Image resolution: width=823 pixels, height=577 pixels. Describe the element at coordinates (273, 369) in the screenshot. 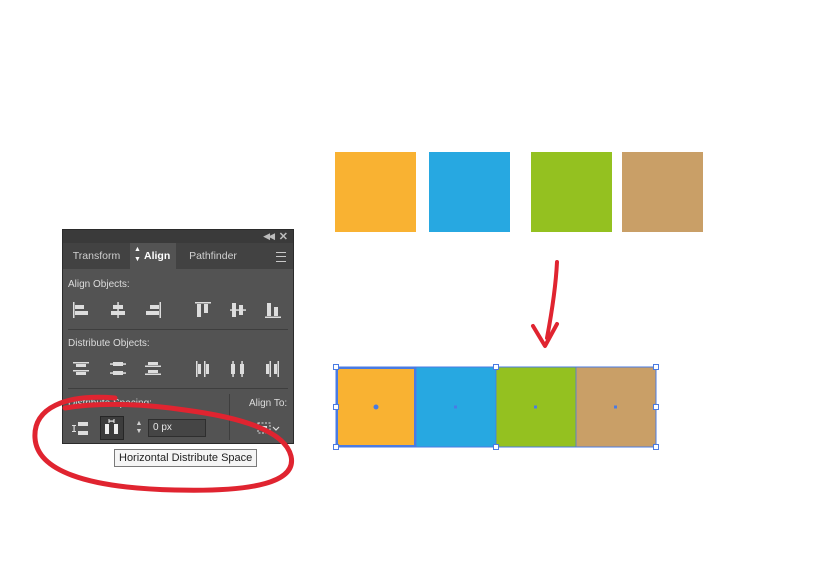

I see `horizontal-distribute-right-icon` at that location.